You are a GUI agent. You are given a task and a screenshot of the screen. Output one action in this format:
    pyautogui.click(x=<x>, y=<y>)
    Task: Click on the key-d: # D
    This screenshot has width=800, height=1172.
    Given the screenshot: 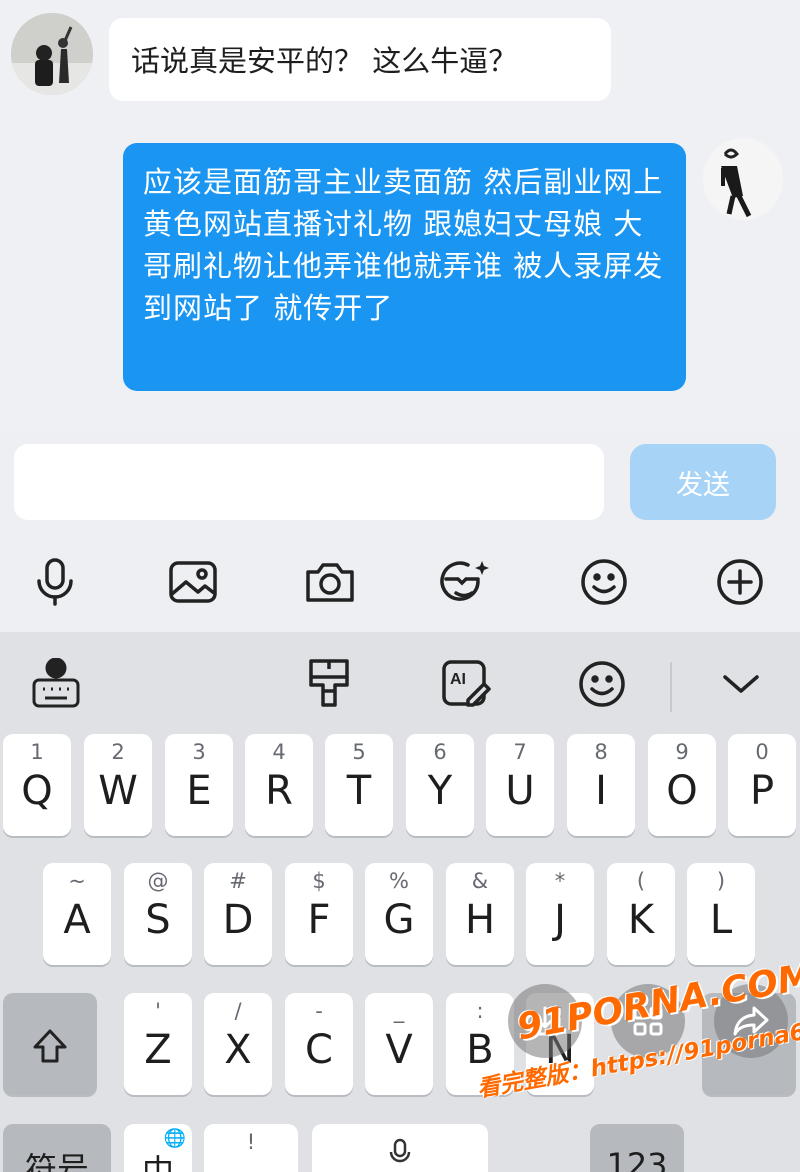 What is the action you would take?
    pyautogui.click(x=238, y=914)
    